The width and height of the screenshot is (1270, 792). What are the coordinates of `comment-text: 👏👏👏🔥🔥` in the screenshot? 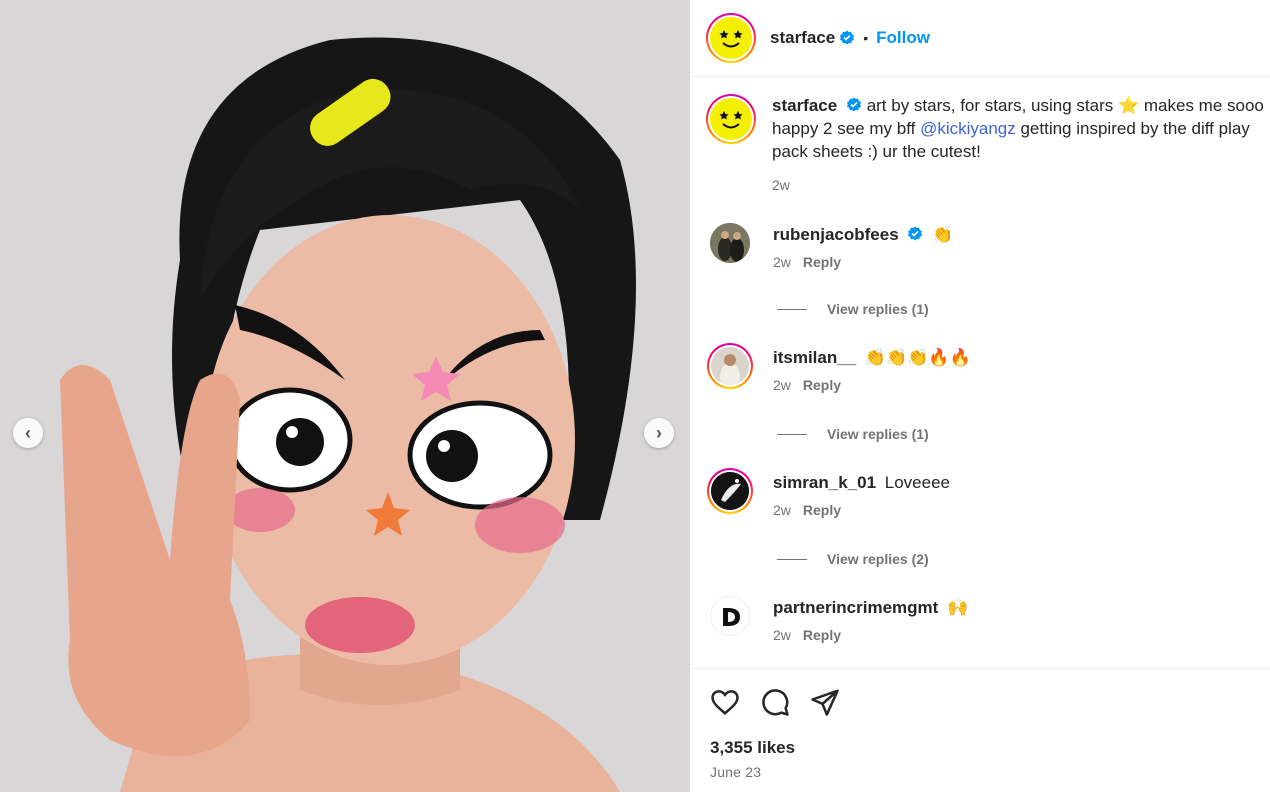 It's located at (917, 357).